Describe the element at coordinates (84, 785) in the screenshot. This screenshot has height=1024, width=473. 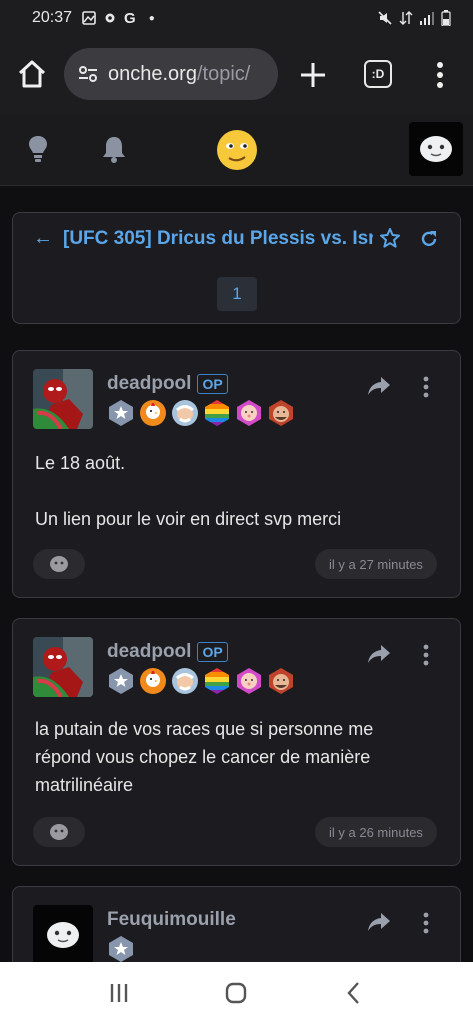
I see `post-body-line: matrilinéaire` at that location.